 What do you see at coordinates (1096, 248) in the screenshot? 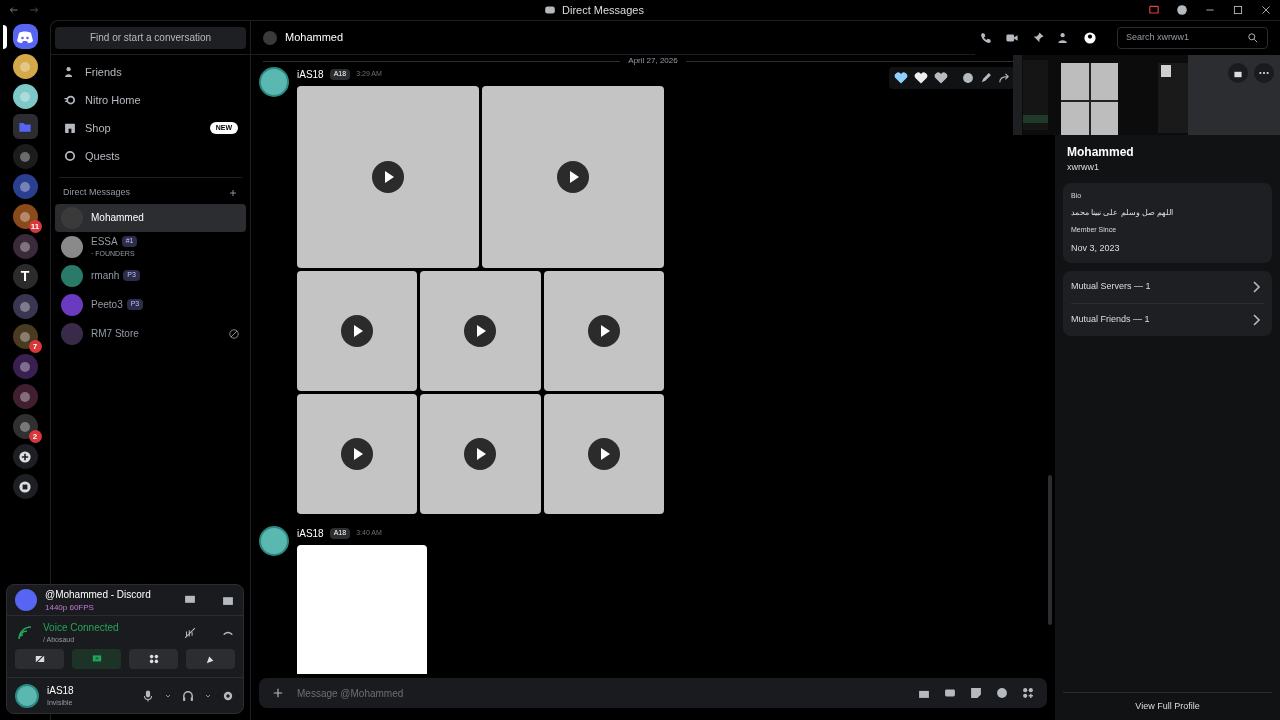
I see `member-since: Nov 3, 2023` at bounding box center [1096, 248].